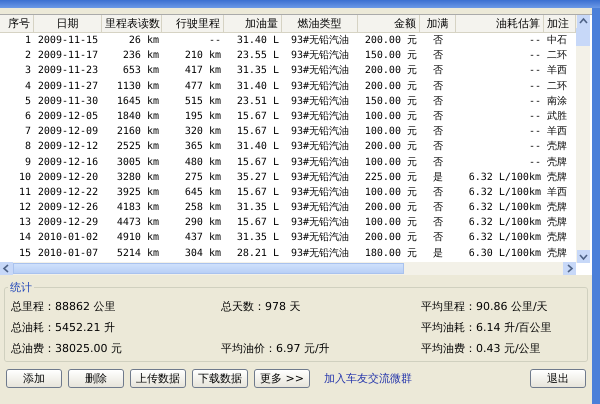 The height and width of the screenshot is (404, 600). Describe the element at coordinates (438, 177) in the screenshot. I see `full-tank-cell-text: 是` at that location.